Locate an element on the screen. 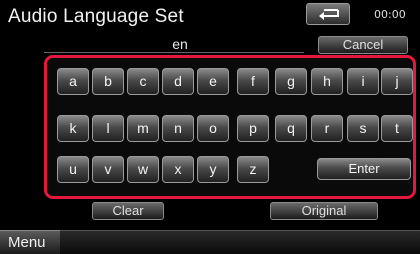 Image resolution: width=420 pixels, height=254 pixels. return-arrow-icon is located at coordinates (329, 14).